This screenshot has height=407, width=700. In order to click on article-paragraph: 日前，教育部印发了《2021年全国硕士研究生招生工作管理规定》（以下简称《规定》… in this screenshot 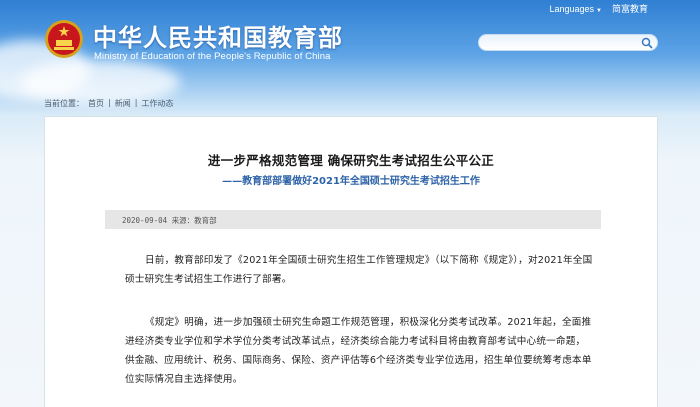, I will do `click(359, 270)`.